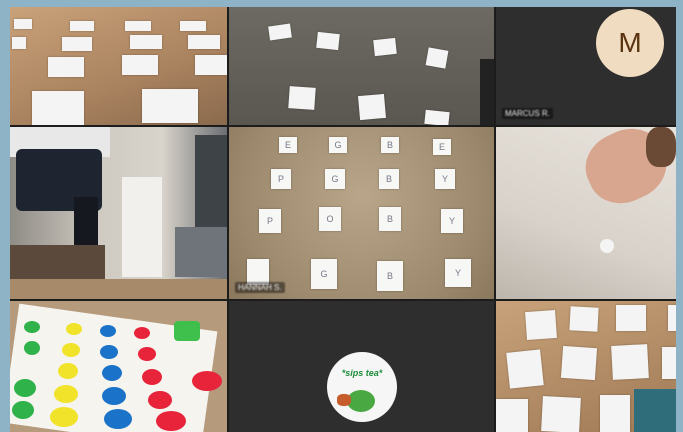 Image resolution: width=683 pixels, height=432 pixels. Describe the element at coordinates (361, 401) in the screenshot. I see `frog-icon` at that location.